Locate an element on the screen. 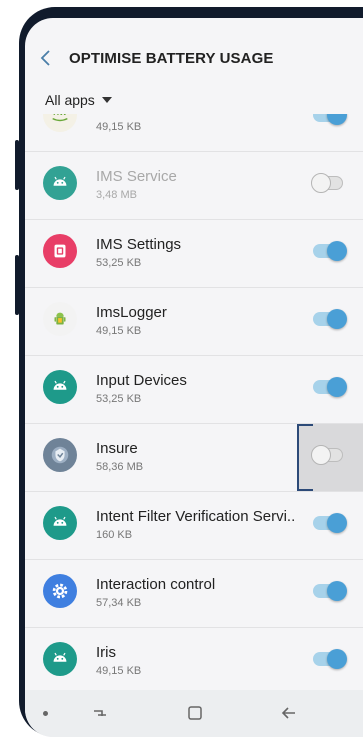 Image resolution: width=363 pixels, height=737 pixels. nav-back-icon is located at coordinates (289, 713).